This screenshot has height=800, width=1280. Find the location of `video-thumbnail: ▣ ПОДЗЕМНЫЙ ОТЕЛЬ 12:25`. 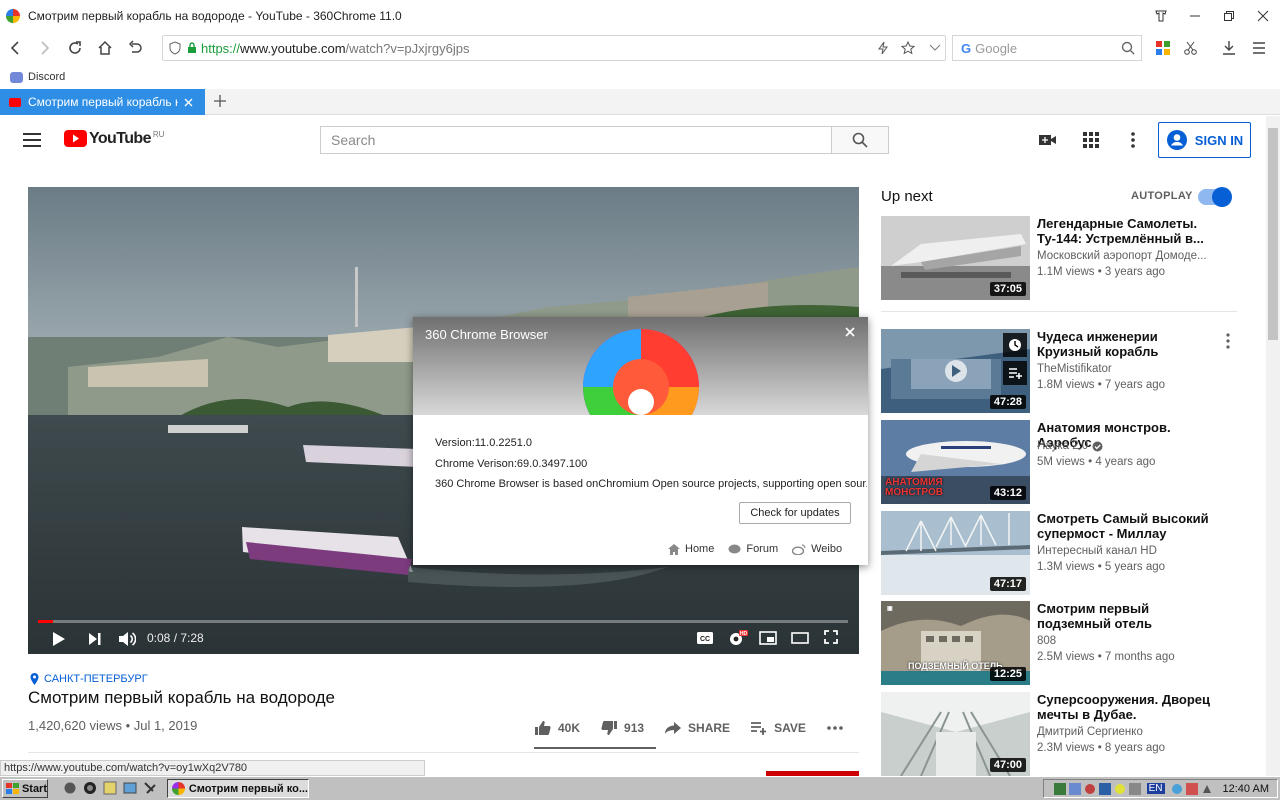

video-thumbnail: ▣ ПОДЗЕМНЫЙ ОТЕЛЬ 12:25 is located at coordinates (955, 643).